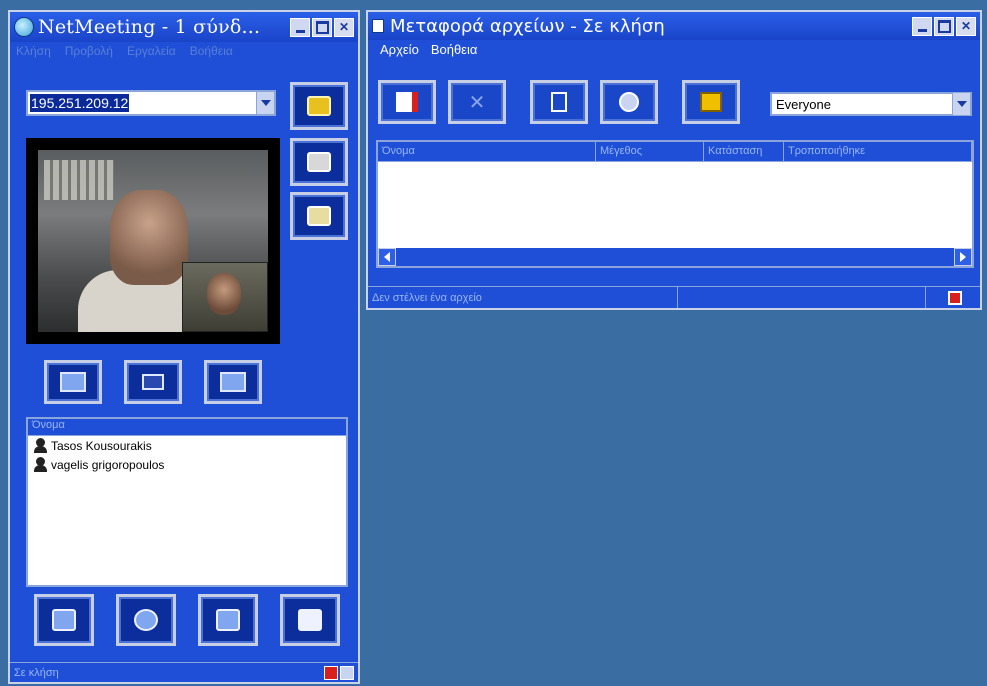 Image resolution: width=987 pixels, height=686 pixels. Describe the element at coordinates (675, 257) in the screenshot. I see `horizontal-scrollbar` at that location.